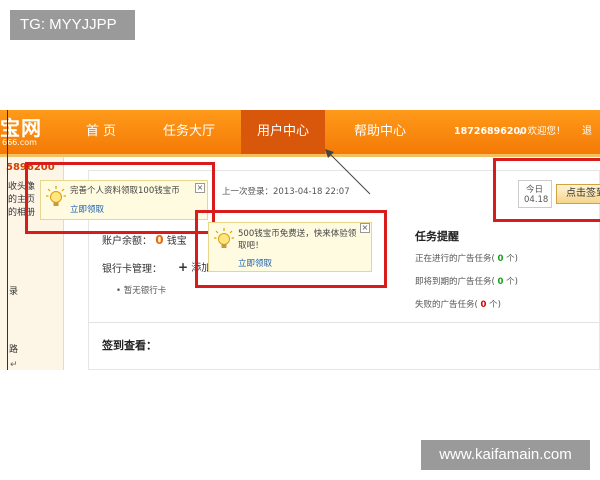  I want to click on checkin-highlight-frame, so click(546, 190).